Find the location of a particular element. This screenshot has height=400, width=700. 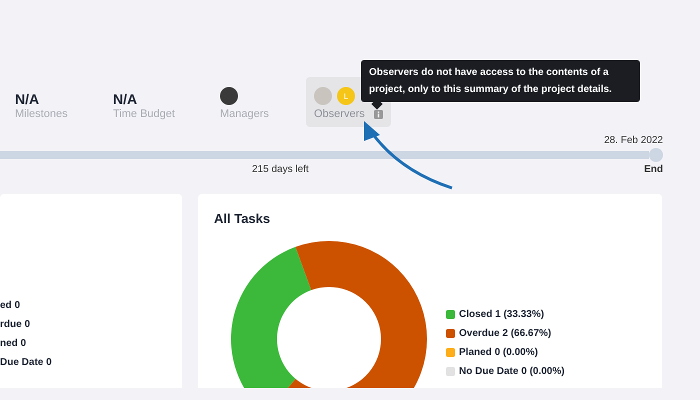

legend-label: No Due Date 0 (0.00%) is located at coordinates (512, 372).